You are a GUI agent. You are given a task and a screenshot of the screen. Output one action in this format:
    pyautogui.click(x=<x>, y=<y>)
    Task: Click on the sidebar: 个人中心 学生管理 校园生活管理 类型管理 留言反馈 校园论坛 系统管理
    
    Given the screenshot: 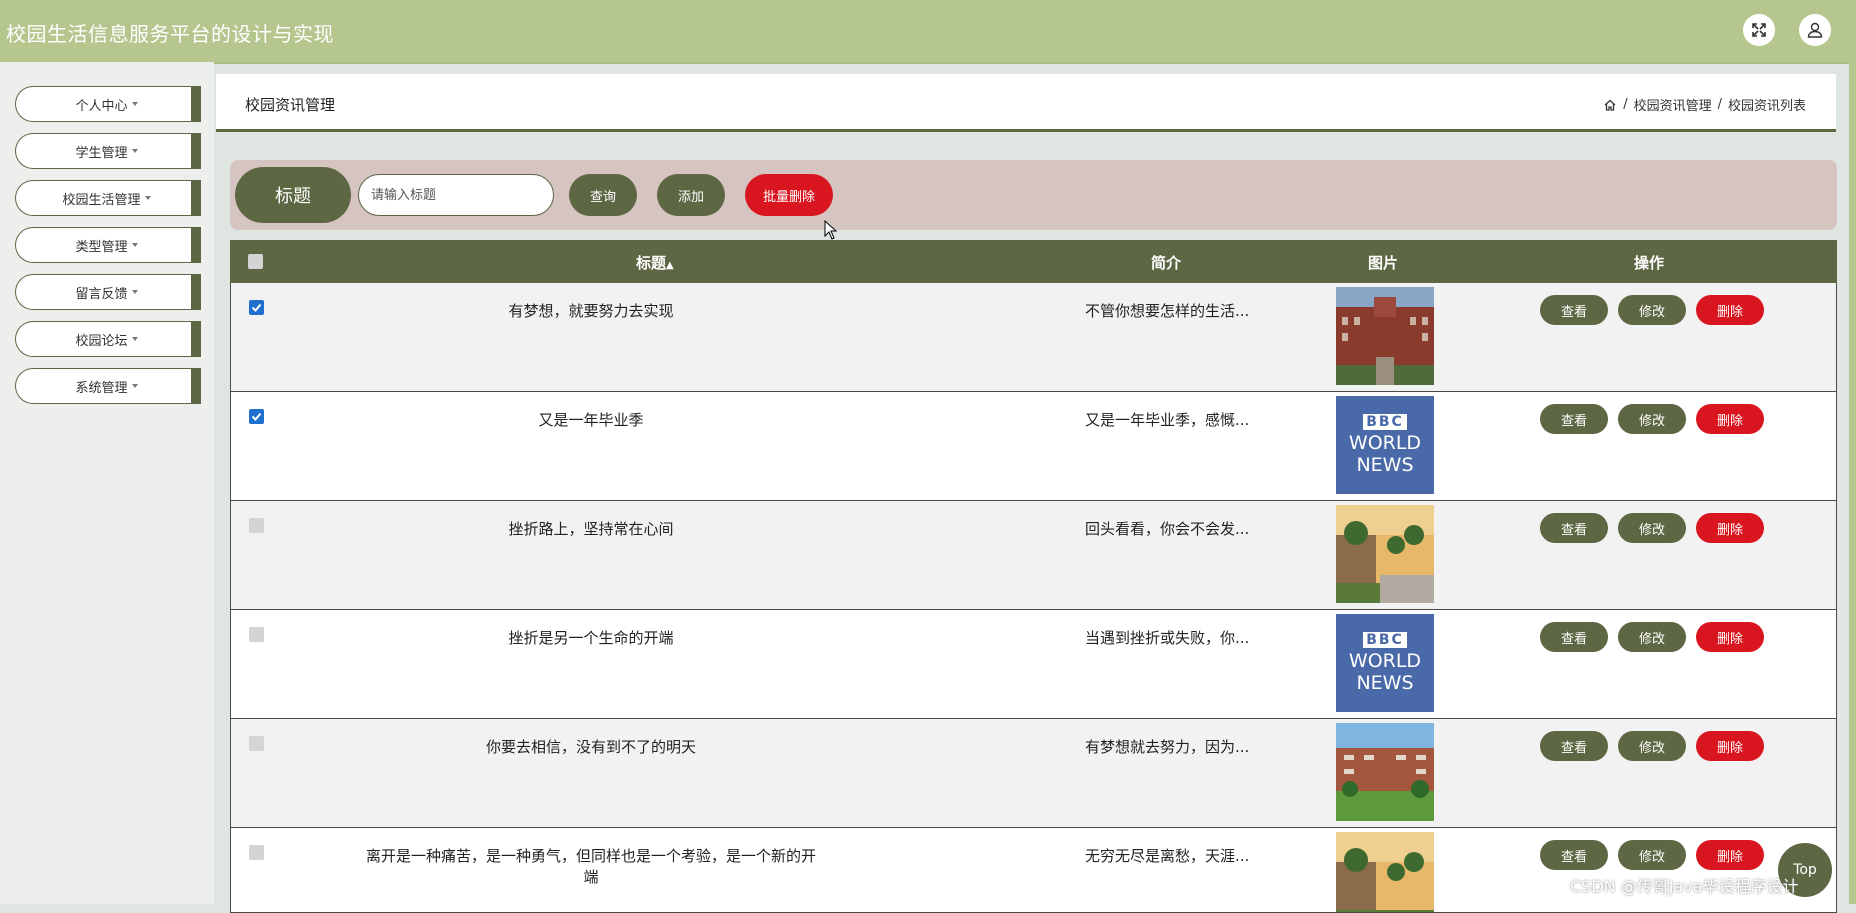 What is the action you would take?
    pyautogui.click(x=107, y=483)
    